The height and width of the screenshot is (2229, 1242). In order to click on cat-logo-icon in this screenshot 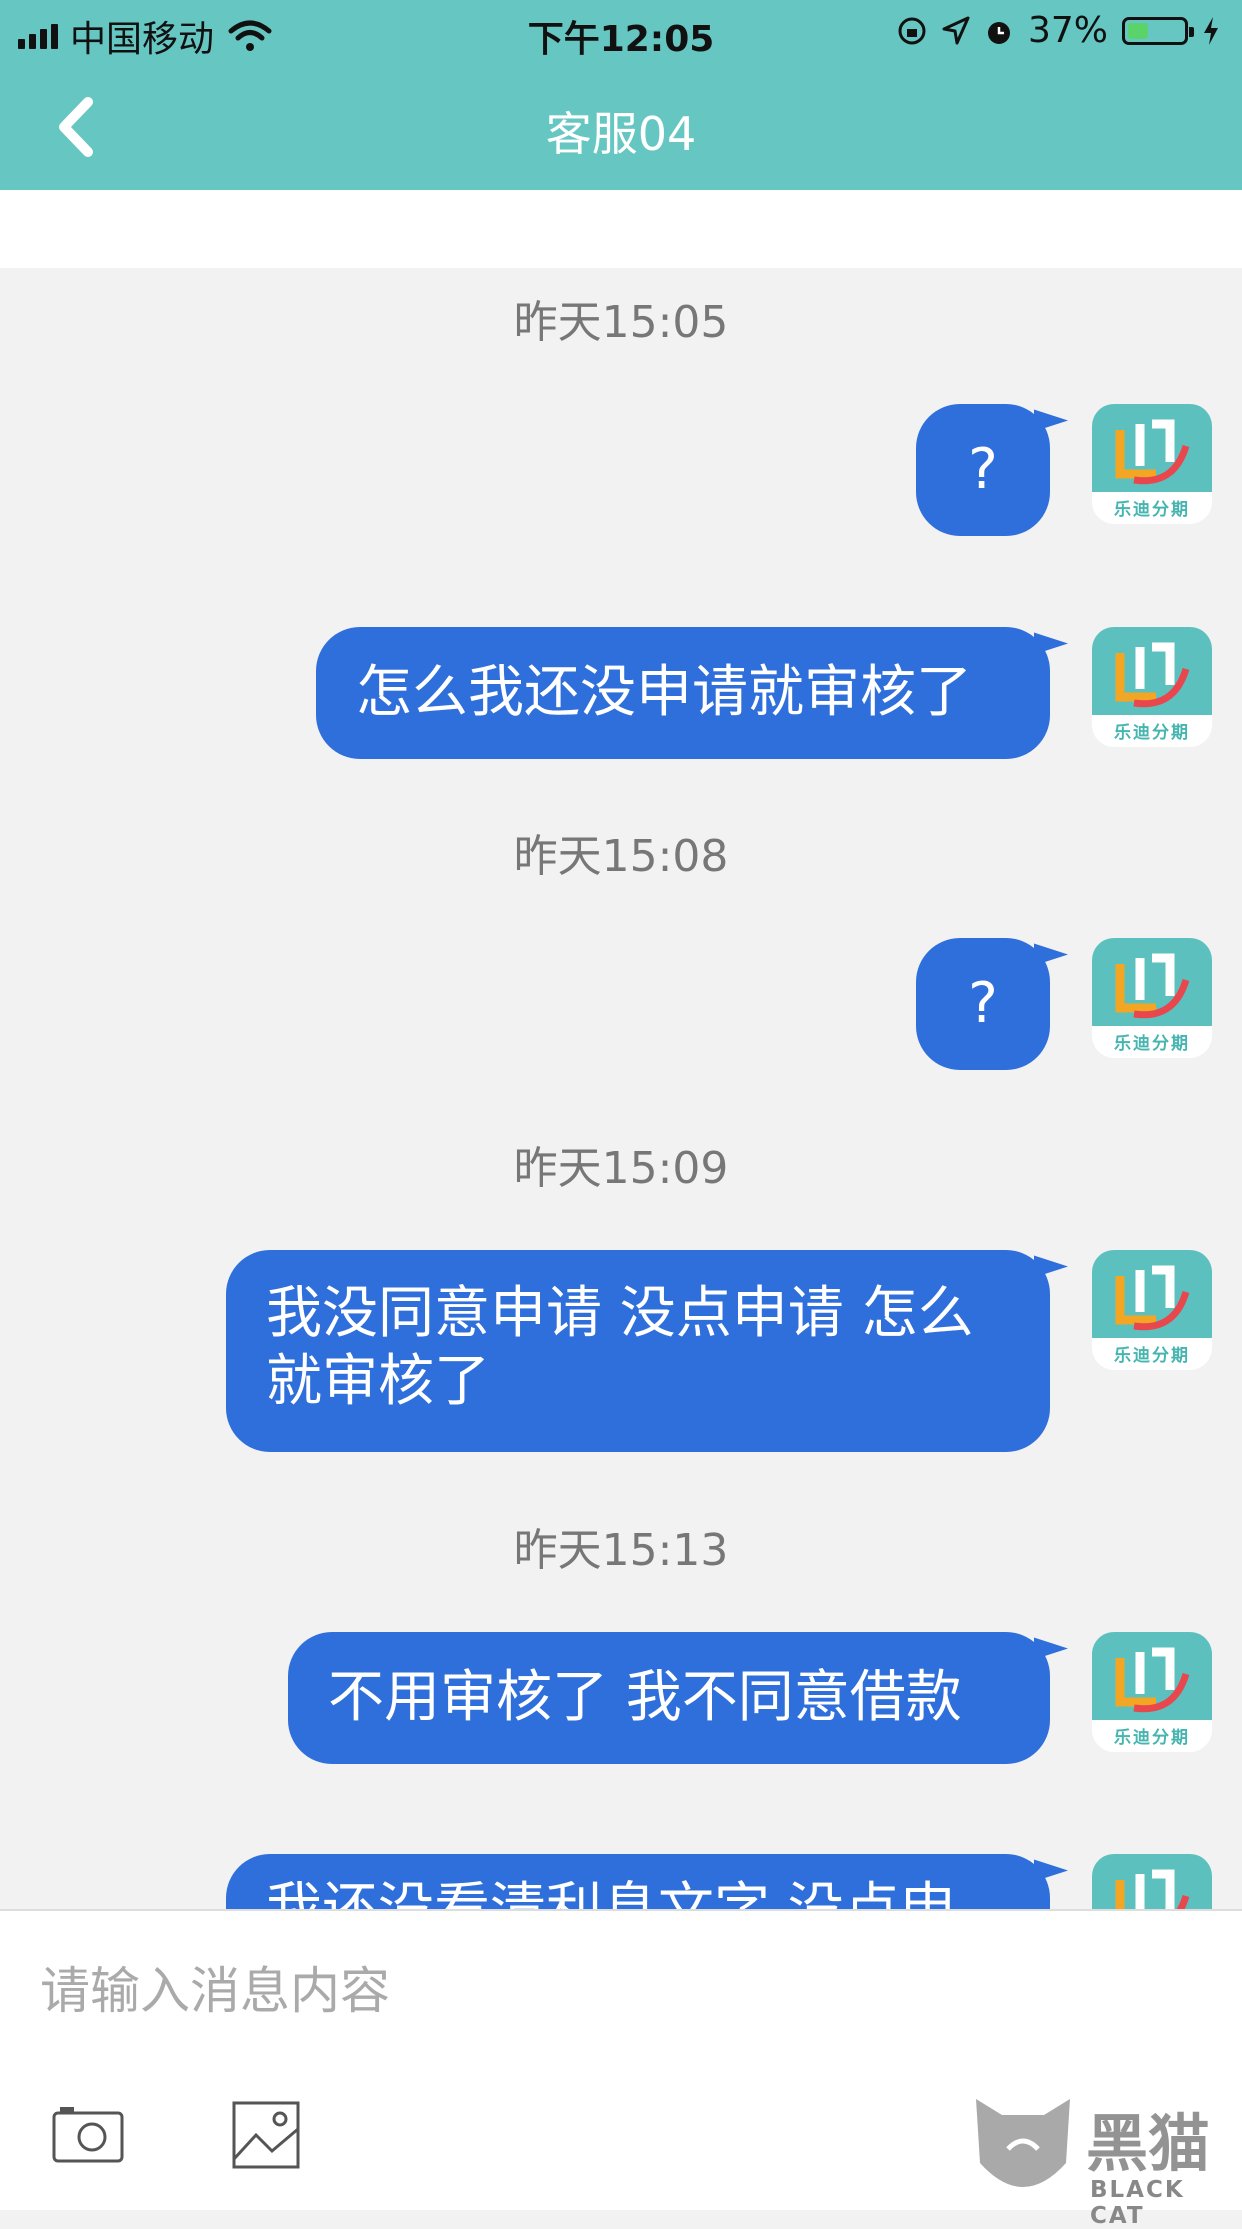, I will do `click(1023, 2143)`.